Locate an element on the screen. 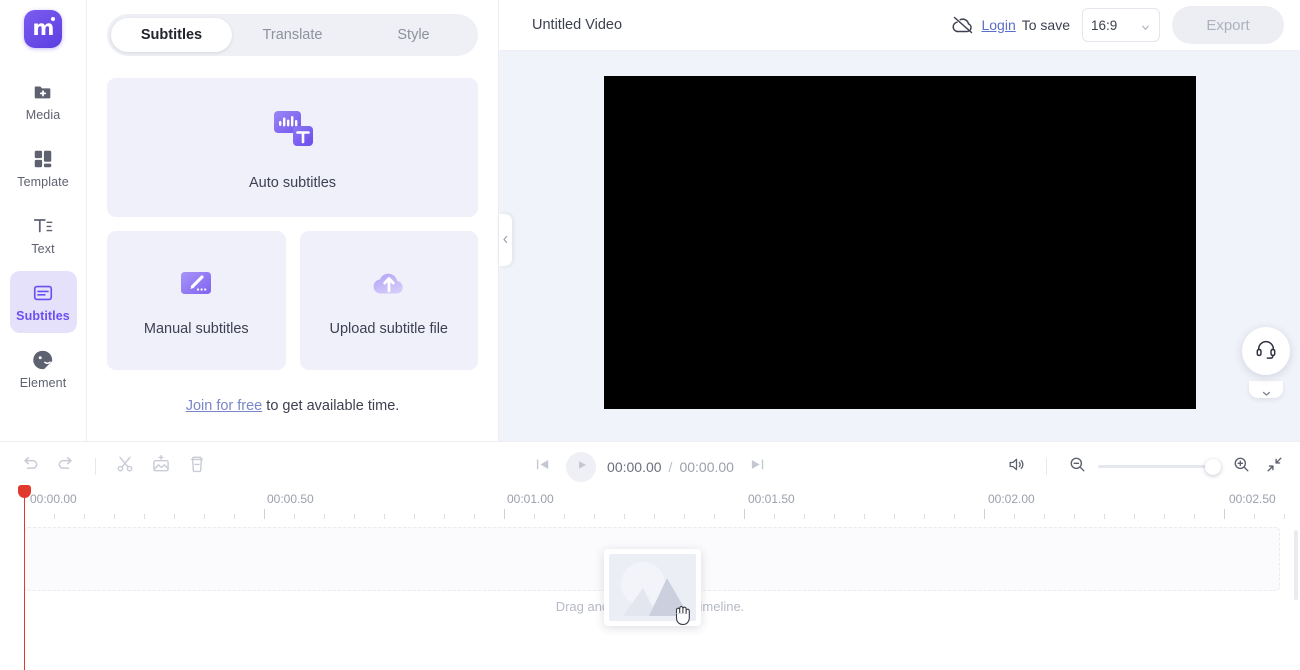  zoom-in-icon is located at coordinates (1241, 467).